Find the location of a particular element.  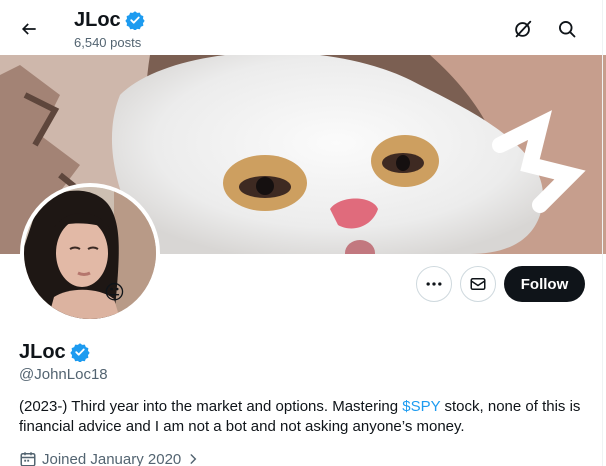

calendar-icon is located at coordinates (28, 459).